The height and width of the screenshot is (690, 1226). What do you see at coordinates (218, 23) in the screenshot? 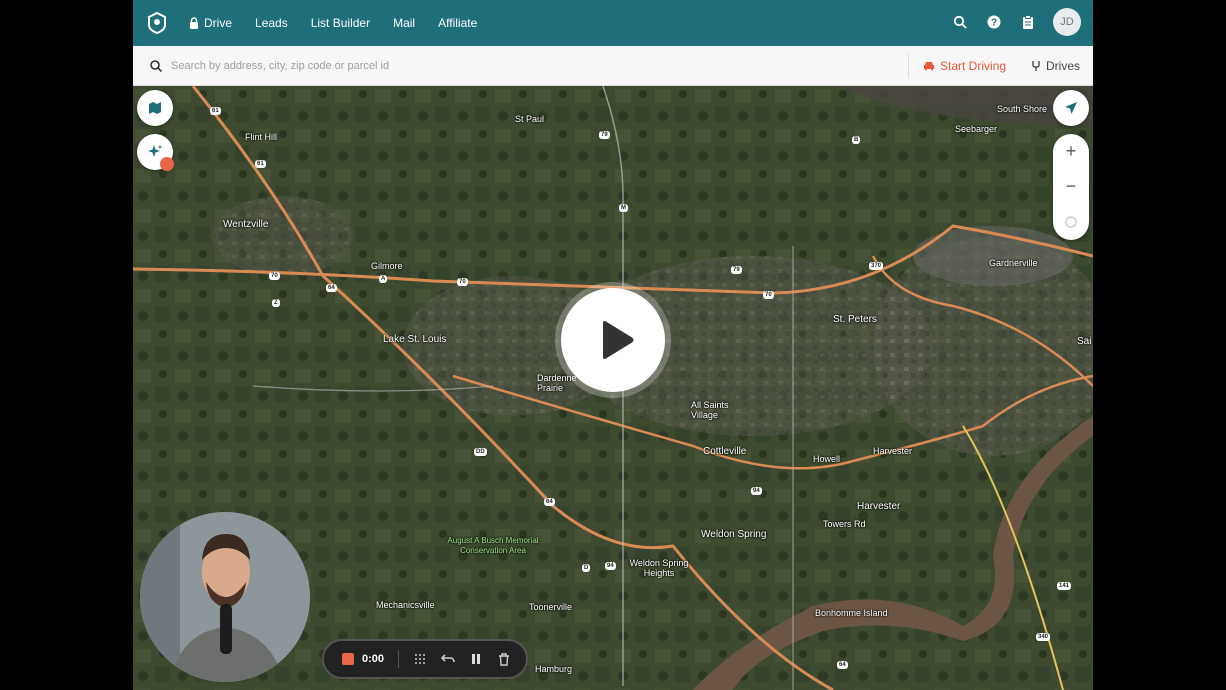
I see `nav-item-label: Drive` at bounding box center [218, 23].